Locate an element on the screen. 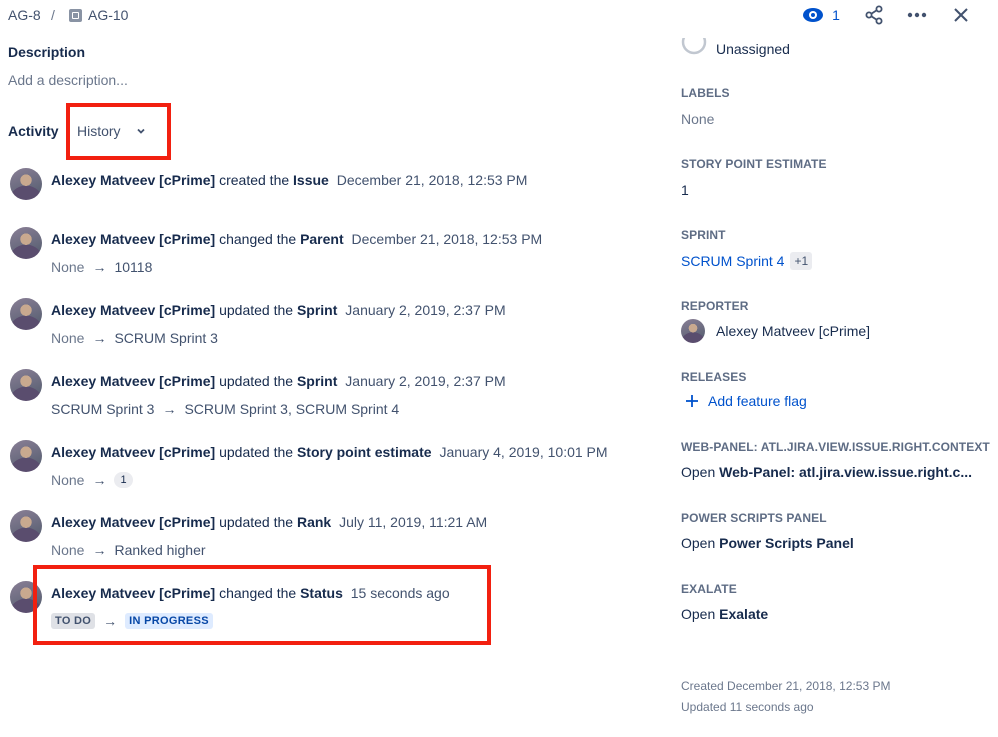 The height and width of the screenshot is (737, 998). powerscripts-link: Open Power Scripts Panel is located at coordinates (767, 543).